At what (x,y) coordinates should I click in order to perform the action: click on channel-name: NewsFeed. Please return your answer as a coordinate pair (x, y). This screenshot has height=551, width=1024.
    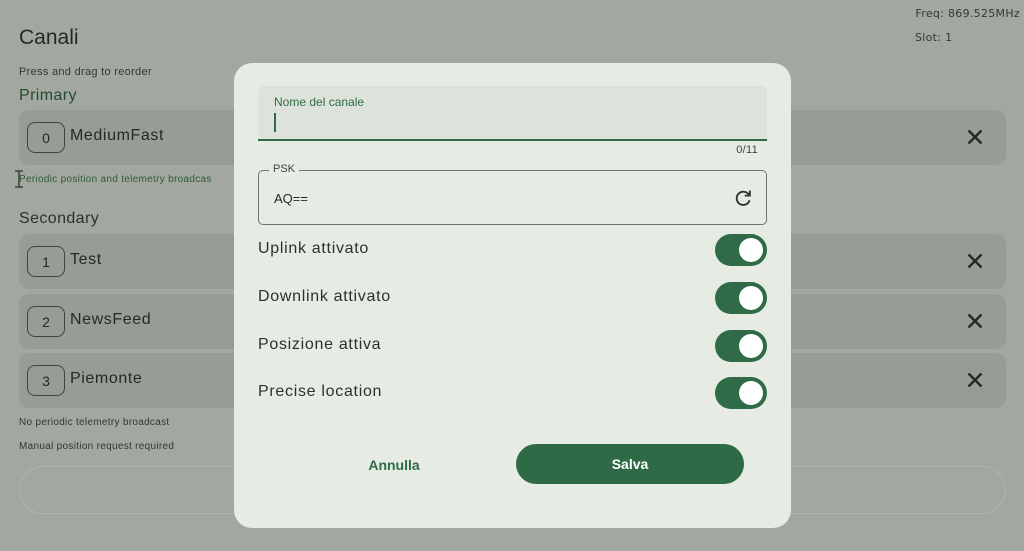
    Looking at the image, I should click on (111, 319).